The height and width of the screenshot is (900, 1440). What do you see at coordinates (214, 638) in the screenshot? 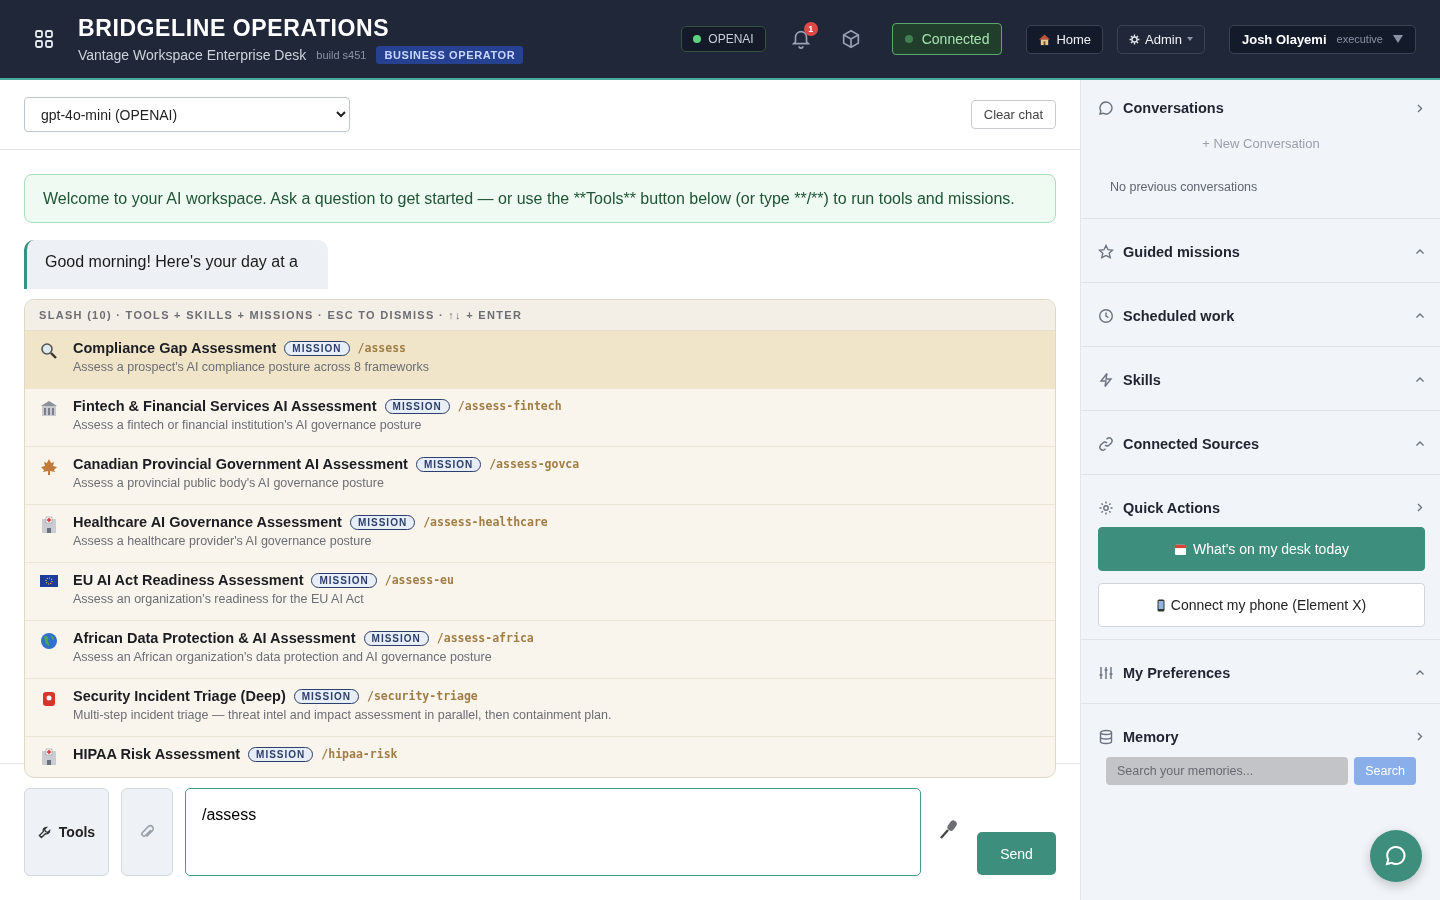
I see `command-title: African Data Protection & AI Assessment` at bounding box center [214, 638].